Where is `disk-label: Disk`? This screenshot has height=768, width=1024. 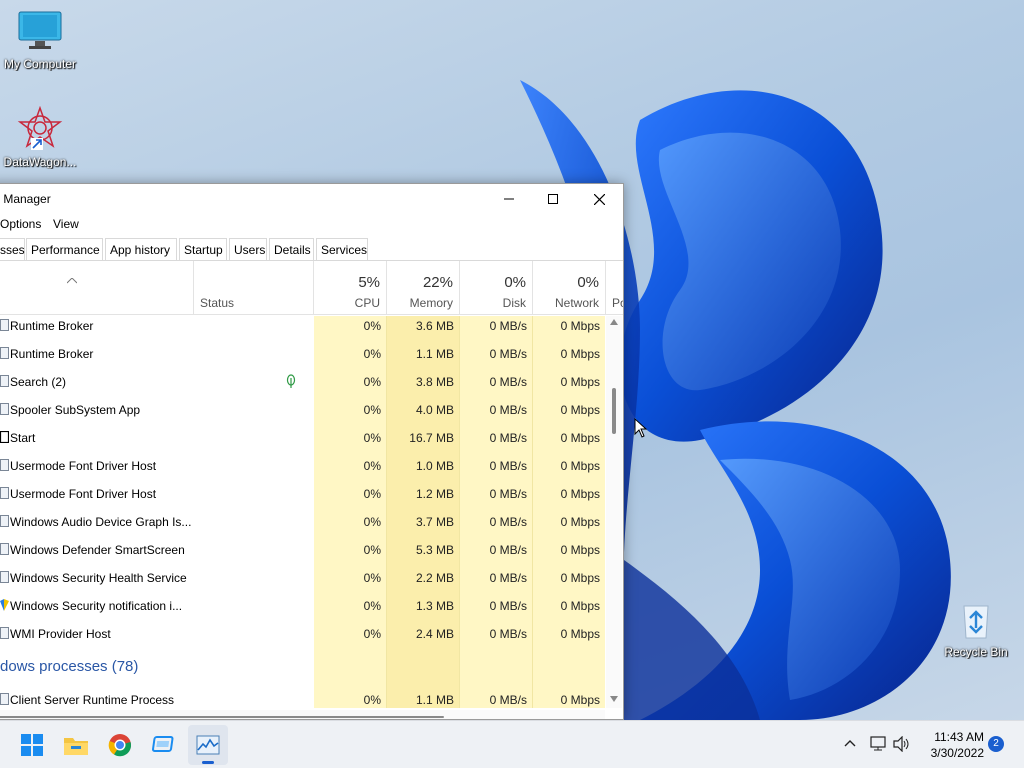
disk-label: Disk is located at coordinates (514, 303).